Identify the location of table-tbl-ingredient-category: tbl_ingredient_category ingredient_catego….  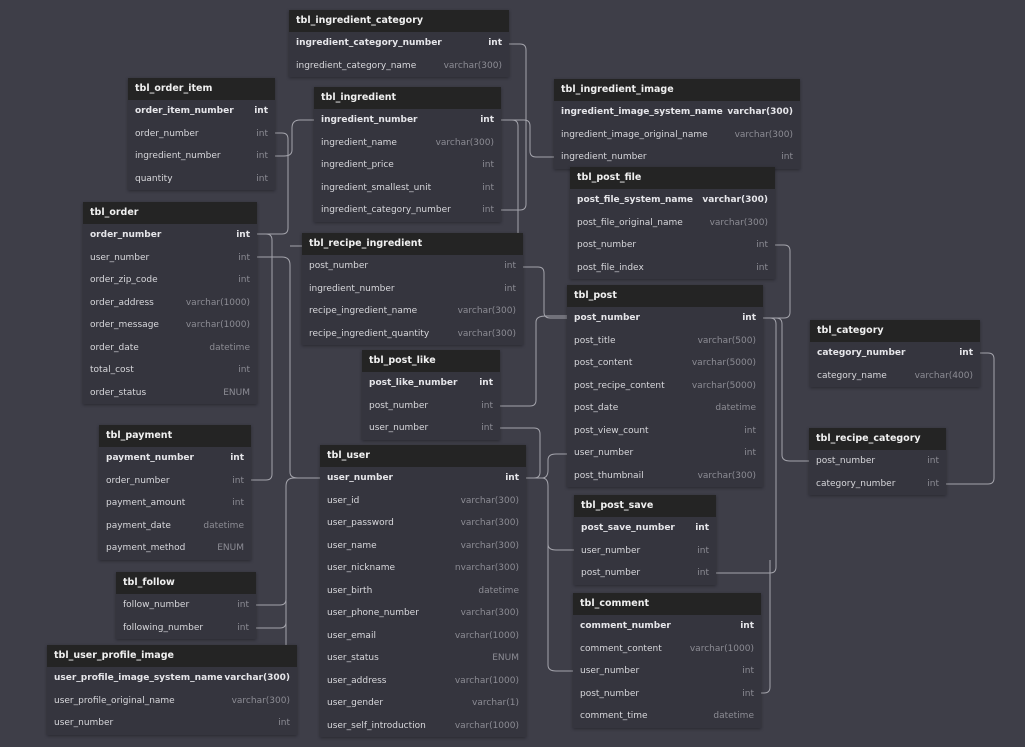
(399, 43).